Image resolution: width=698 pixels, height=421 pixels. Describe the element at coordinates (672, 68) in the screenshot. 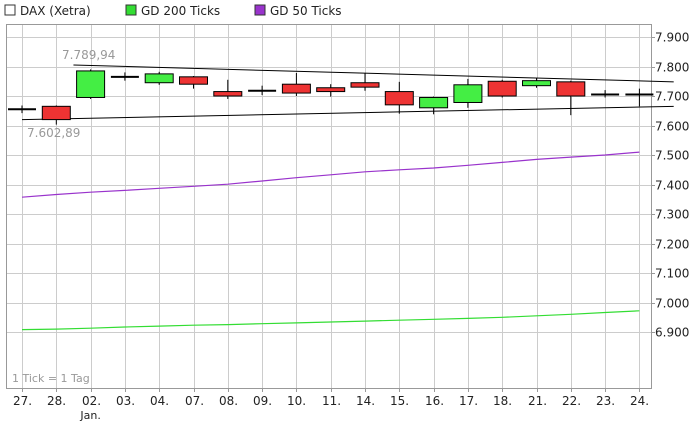

I see `y-tick-label: 7.800` at that location.